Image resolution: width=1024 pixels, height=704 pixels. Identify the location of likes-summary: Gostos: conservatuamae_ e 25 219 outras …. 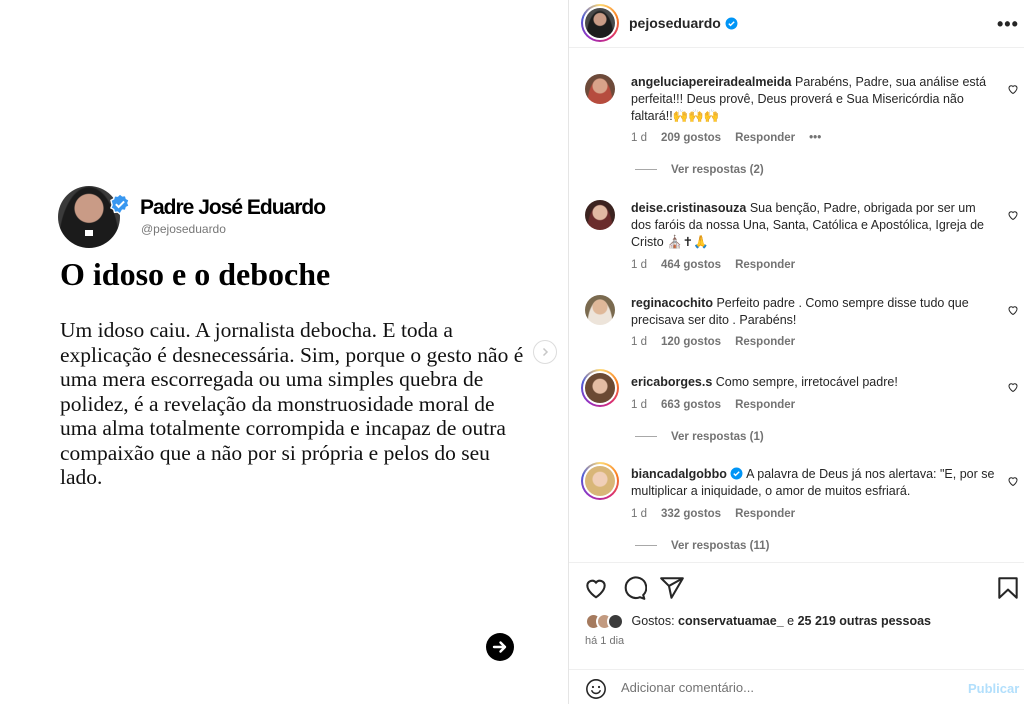
(758, 621).